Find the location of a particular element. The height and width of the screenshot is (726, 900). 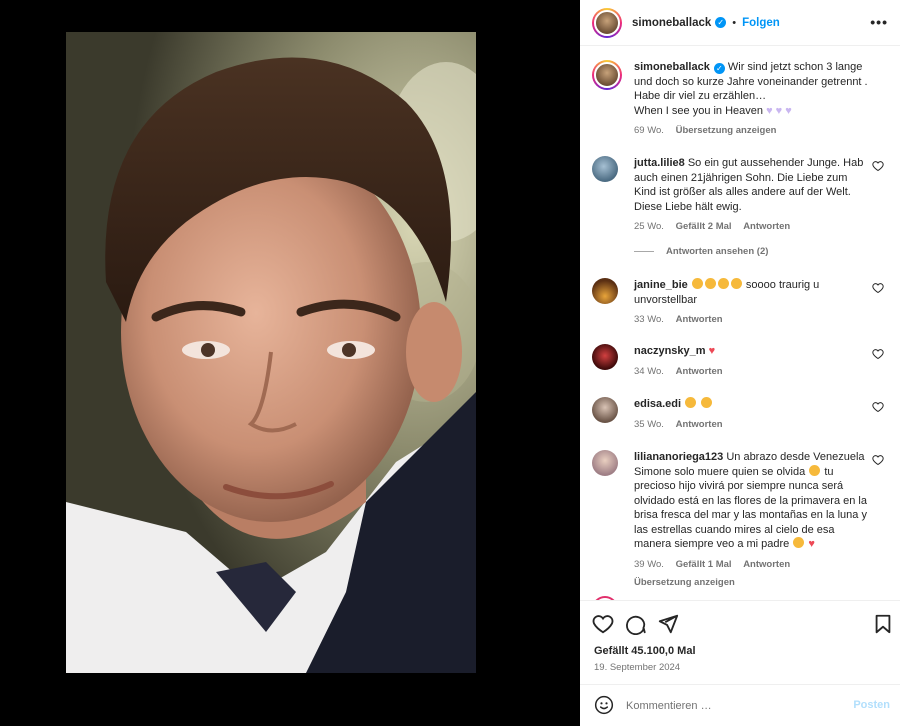

caption-avatar is located at coordinates (607, 75).